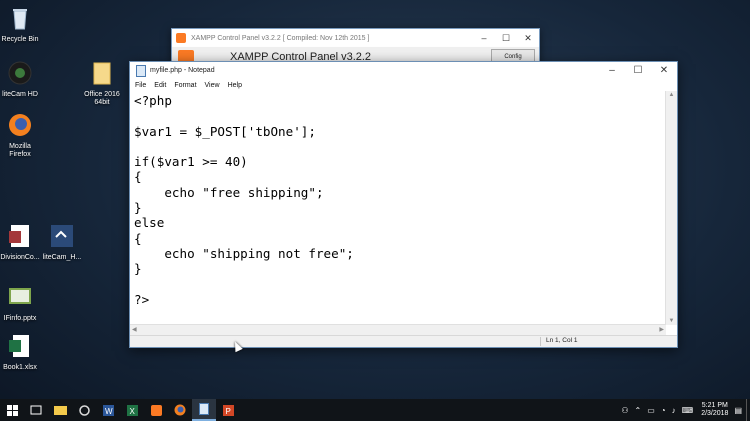 The height and width of the screenshot is (421, 750). What do you see at coordinates (20, 94) in the screenshot?
I see `desktop-icon-label: liteCam HD` at bounding box center [20, 94].